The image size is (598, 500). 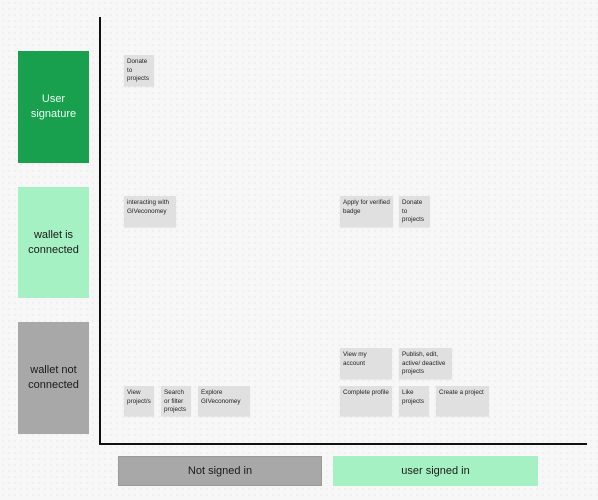 I want to click on row-label-text: wallet is connected, so click(x=53, y=242).